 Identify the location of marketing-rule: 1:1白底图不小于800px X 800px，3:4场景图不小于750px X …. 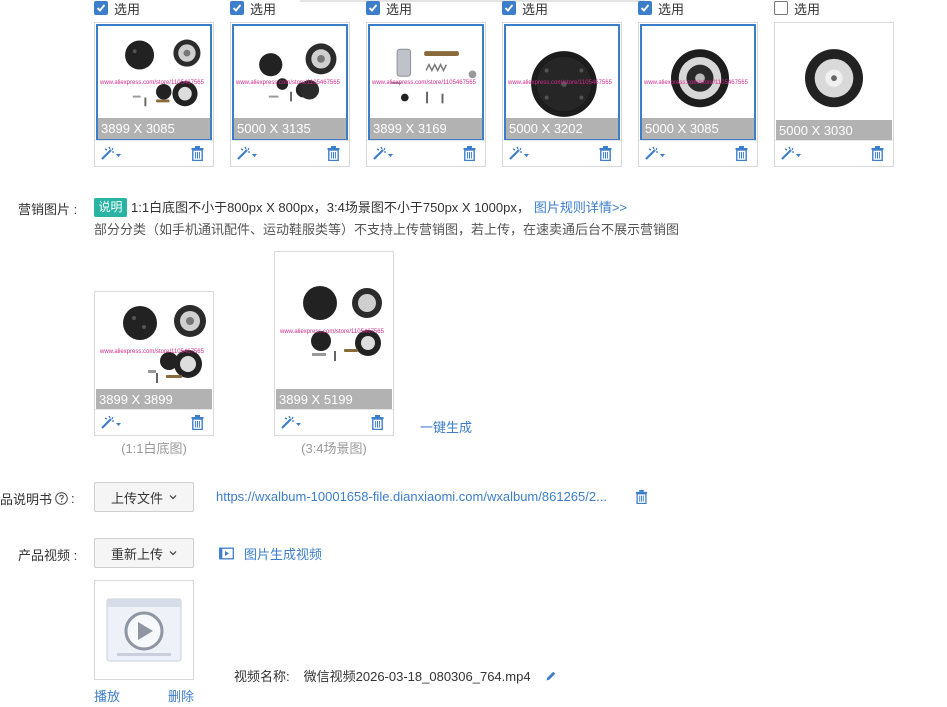
(379, 206).